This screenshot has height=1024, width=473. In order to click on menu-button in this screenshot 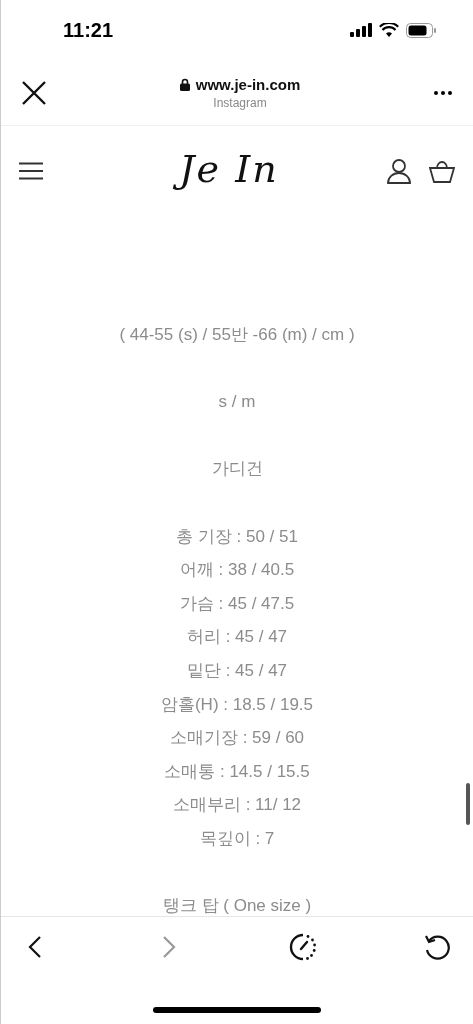, I will do `click(31, 171)`.